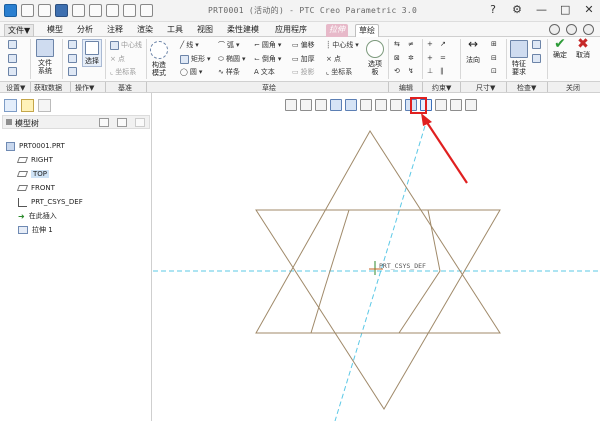  What do you see at coordinates (195, 59) in the screenshot?
I see `rectangle-button: 矩形 ▾` at bounding box center [195, 59].